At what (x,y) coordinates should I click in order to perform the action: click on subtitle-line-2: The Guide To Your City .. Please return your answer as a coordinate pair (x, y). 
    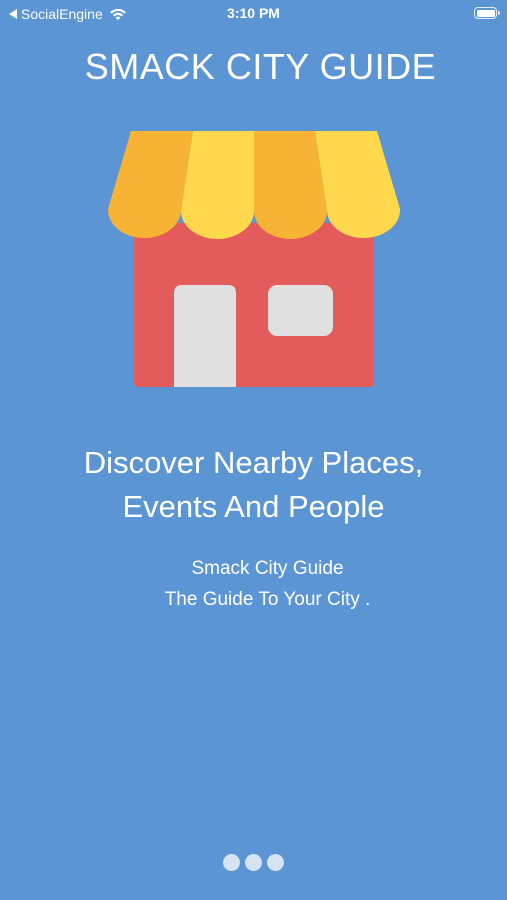
    Looking at the image, I should click on (267, 599).